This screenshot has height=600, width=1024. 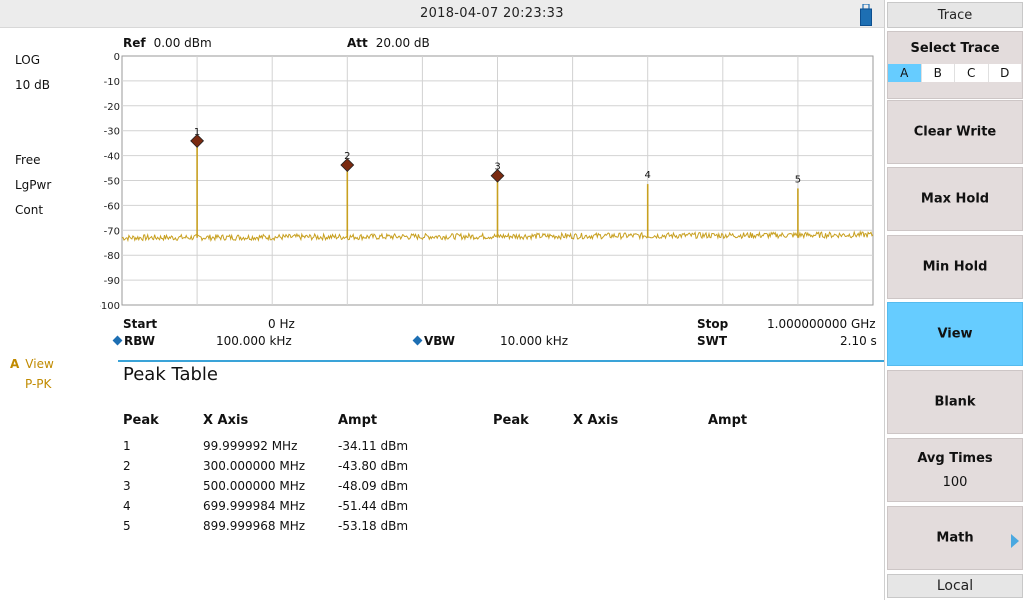 What do you see at coordinates (112, 107) in the screenshot?
I see `y-tick-label: -20` at bounding box center [112, 107].